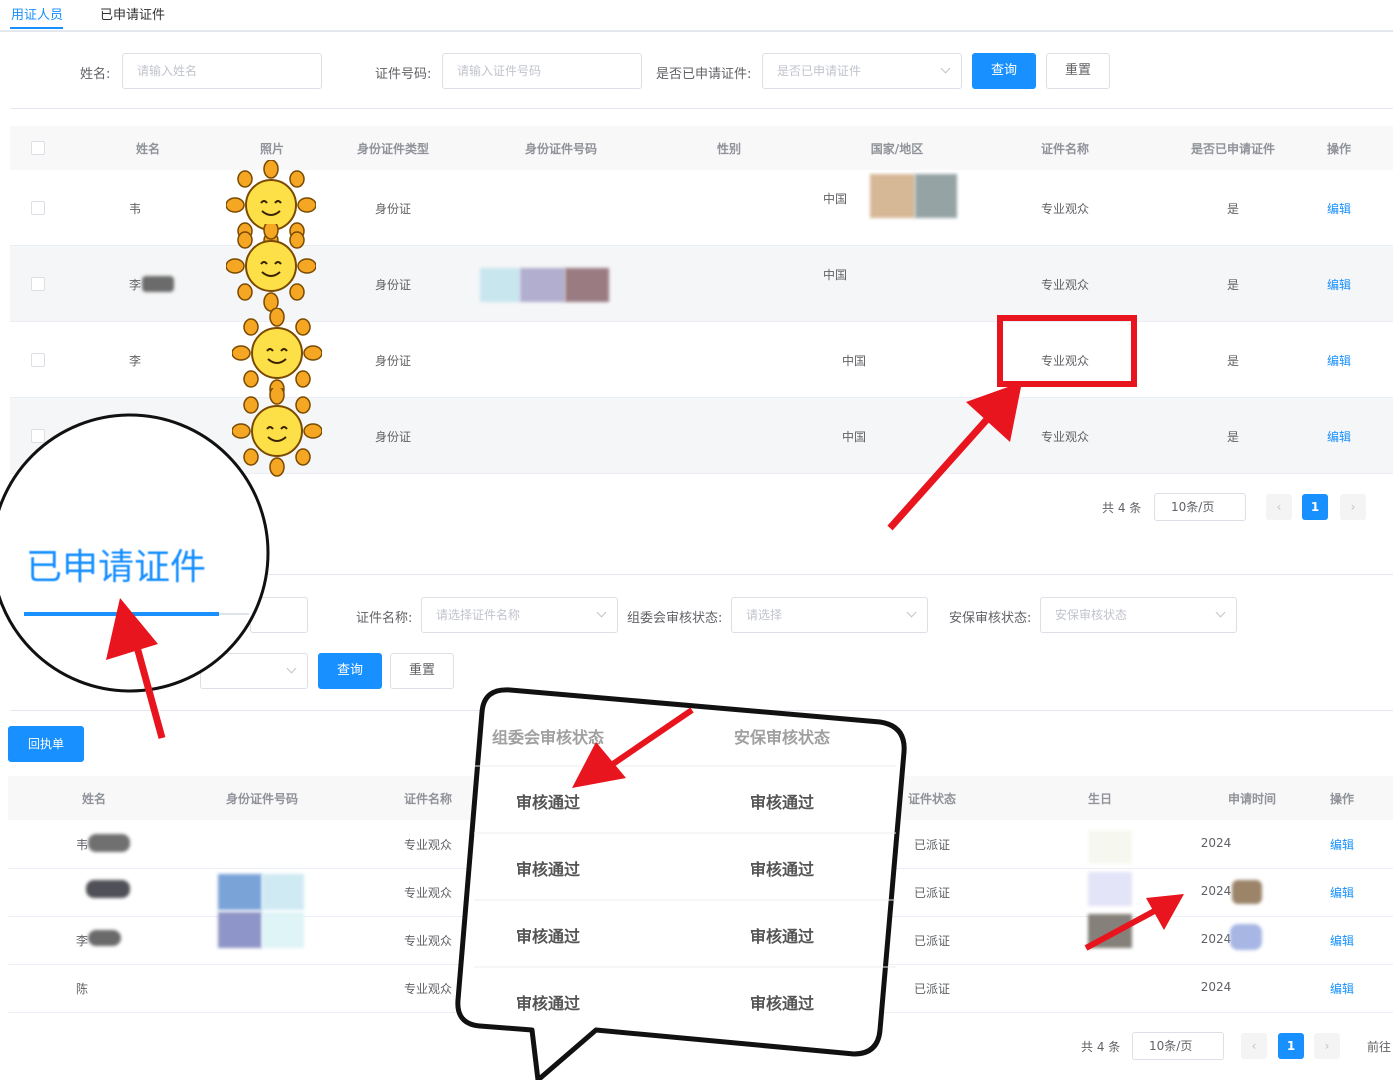 The image size is (1393, 1080). I want to click on col-action: 操作, so click(1342, 799).